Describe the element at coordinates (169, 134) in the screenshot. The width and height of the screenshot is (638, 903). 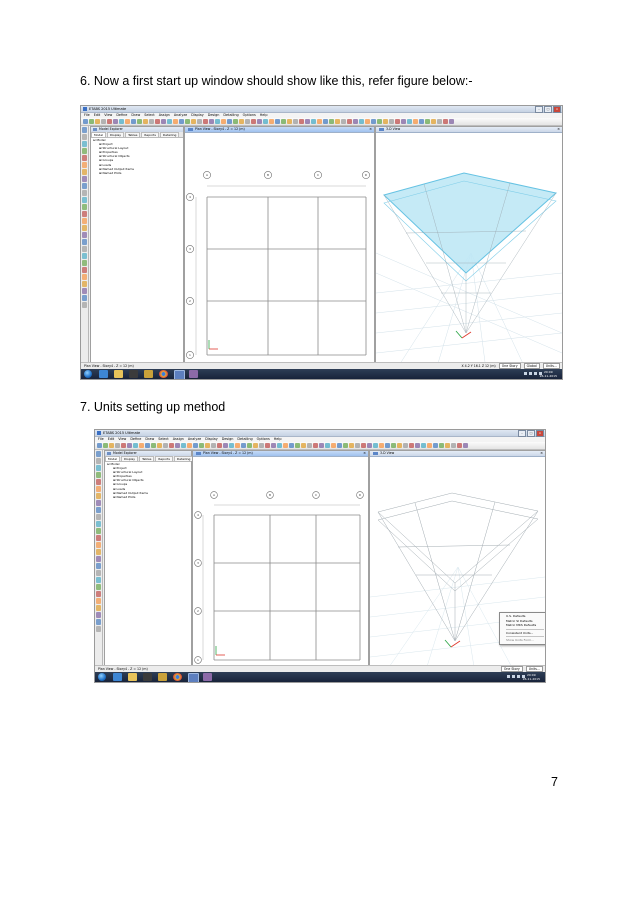
I see `tab-detailing: Detailing` at that location.